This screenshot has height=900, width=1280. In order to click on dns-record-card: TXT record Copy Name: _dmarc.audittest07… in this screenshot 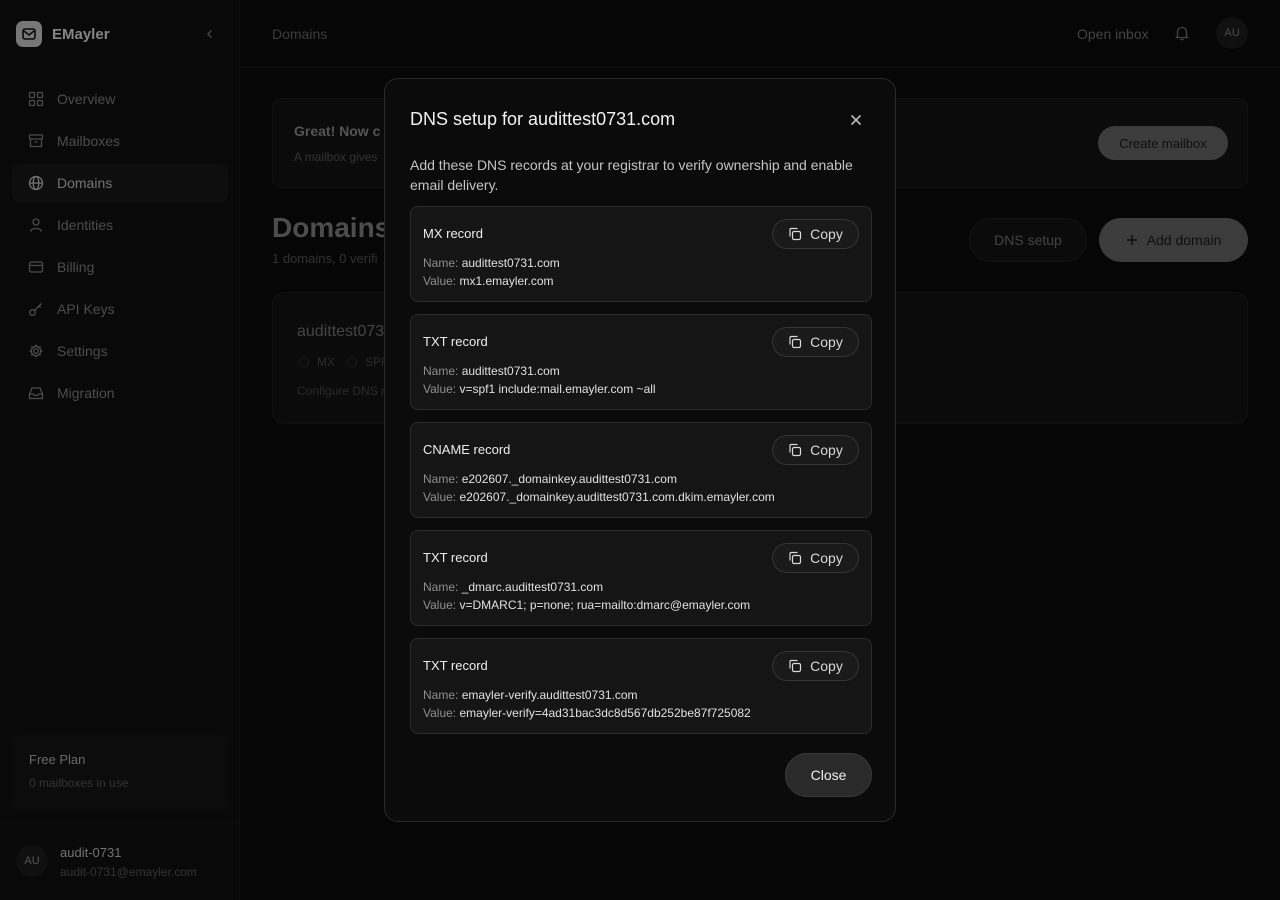, I will do `click(641, 578)`.